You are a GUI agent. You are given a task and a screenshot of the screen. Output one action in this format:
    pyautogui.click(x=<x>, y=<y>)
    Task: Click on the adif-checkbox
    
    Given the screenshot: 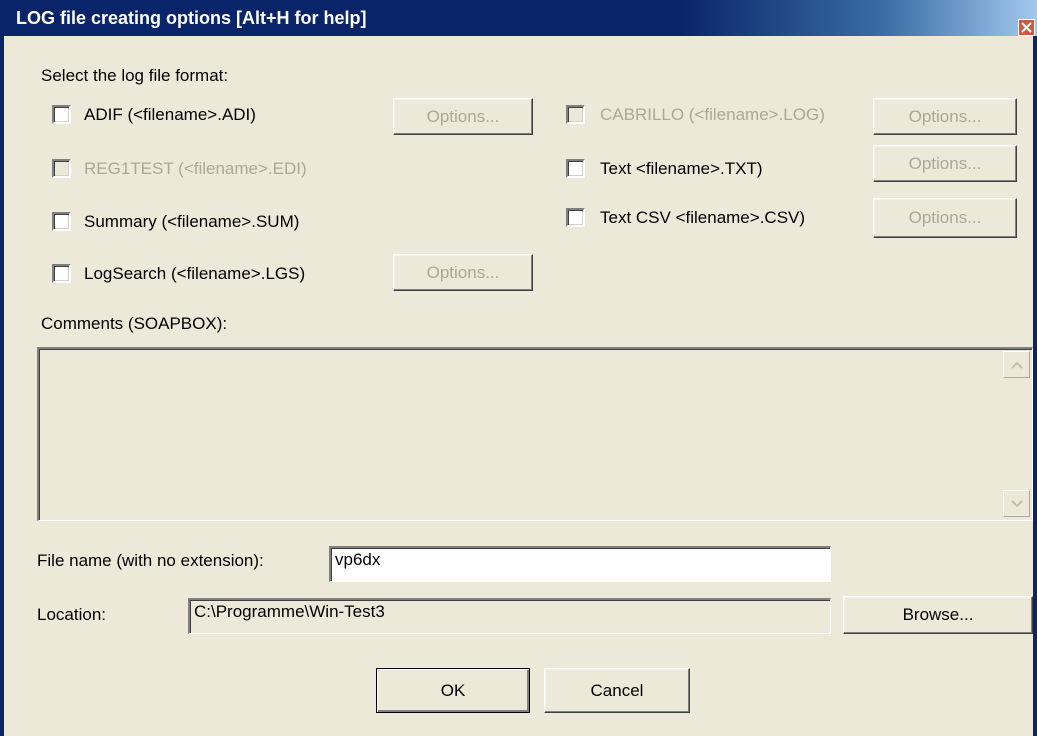 What is the action you would take?
    pyautogui.click(x=61, y=114)
    